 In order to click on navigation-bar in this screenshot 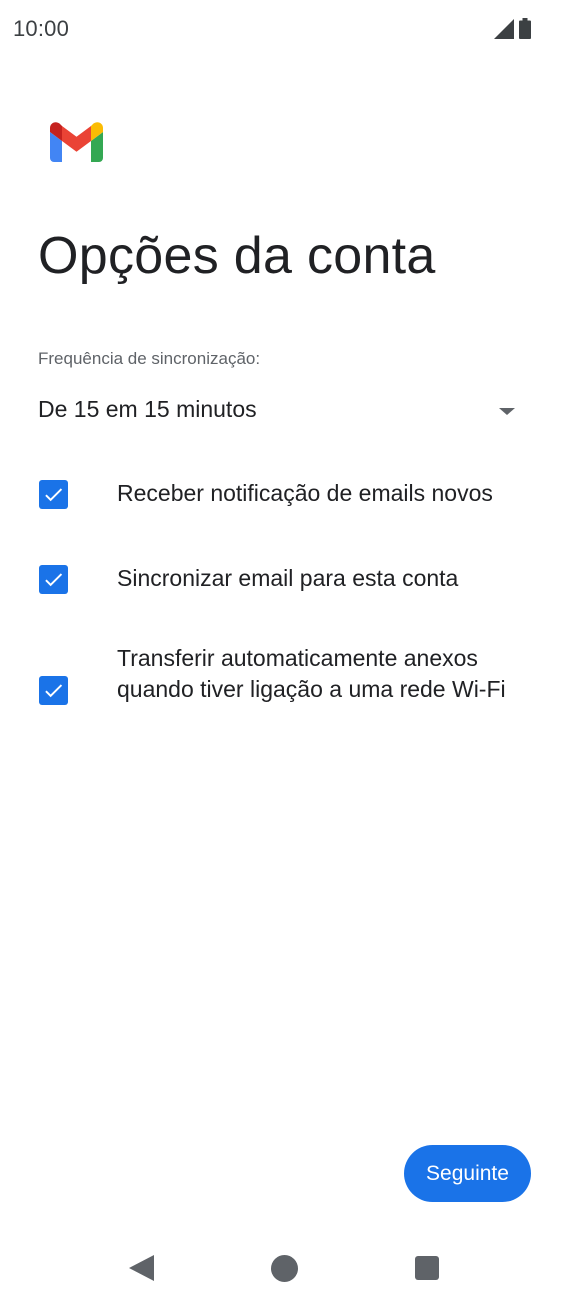, I will do `click(284, 1268)`.